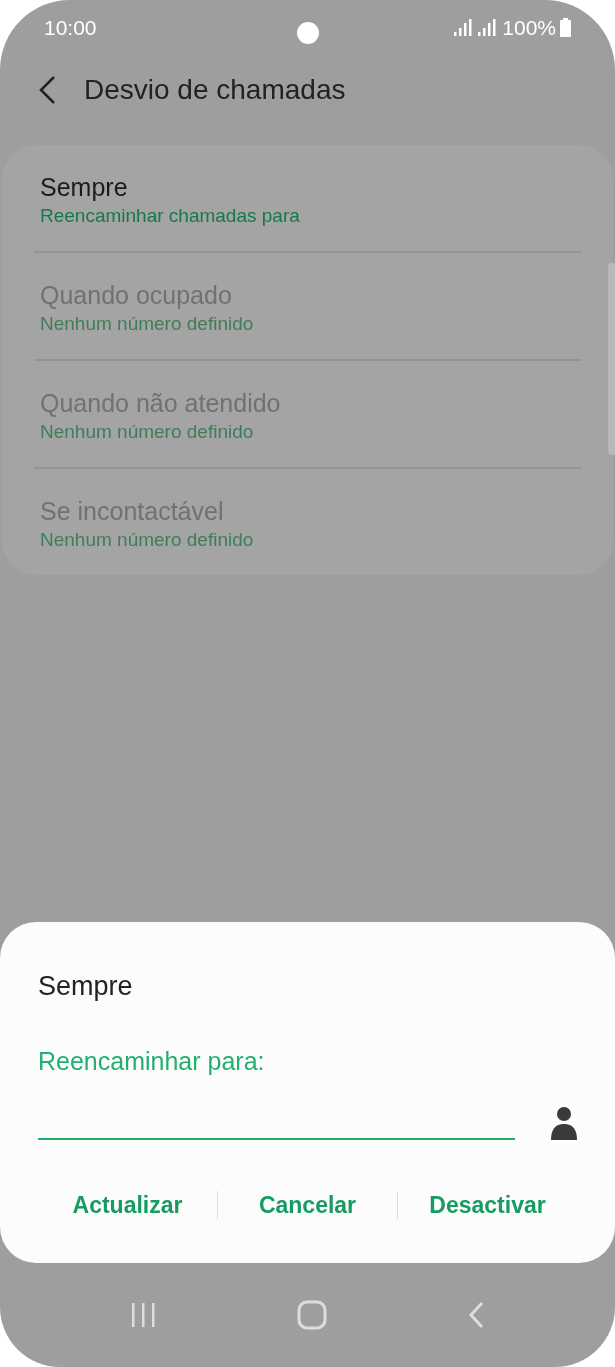  Describe the element at coordinates (487, 1205) in the screenshot. I see `dialog-button: Desactivar` at that location.